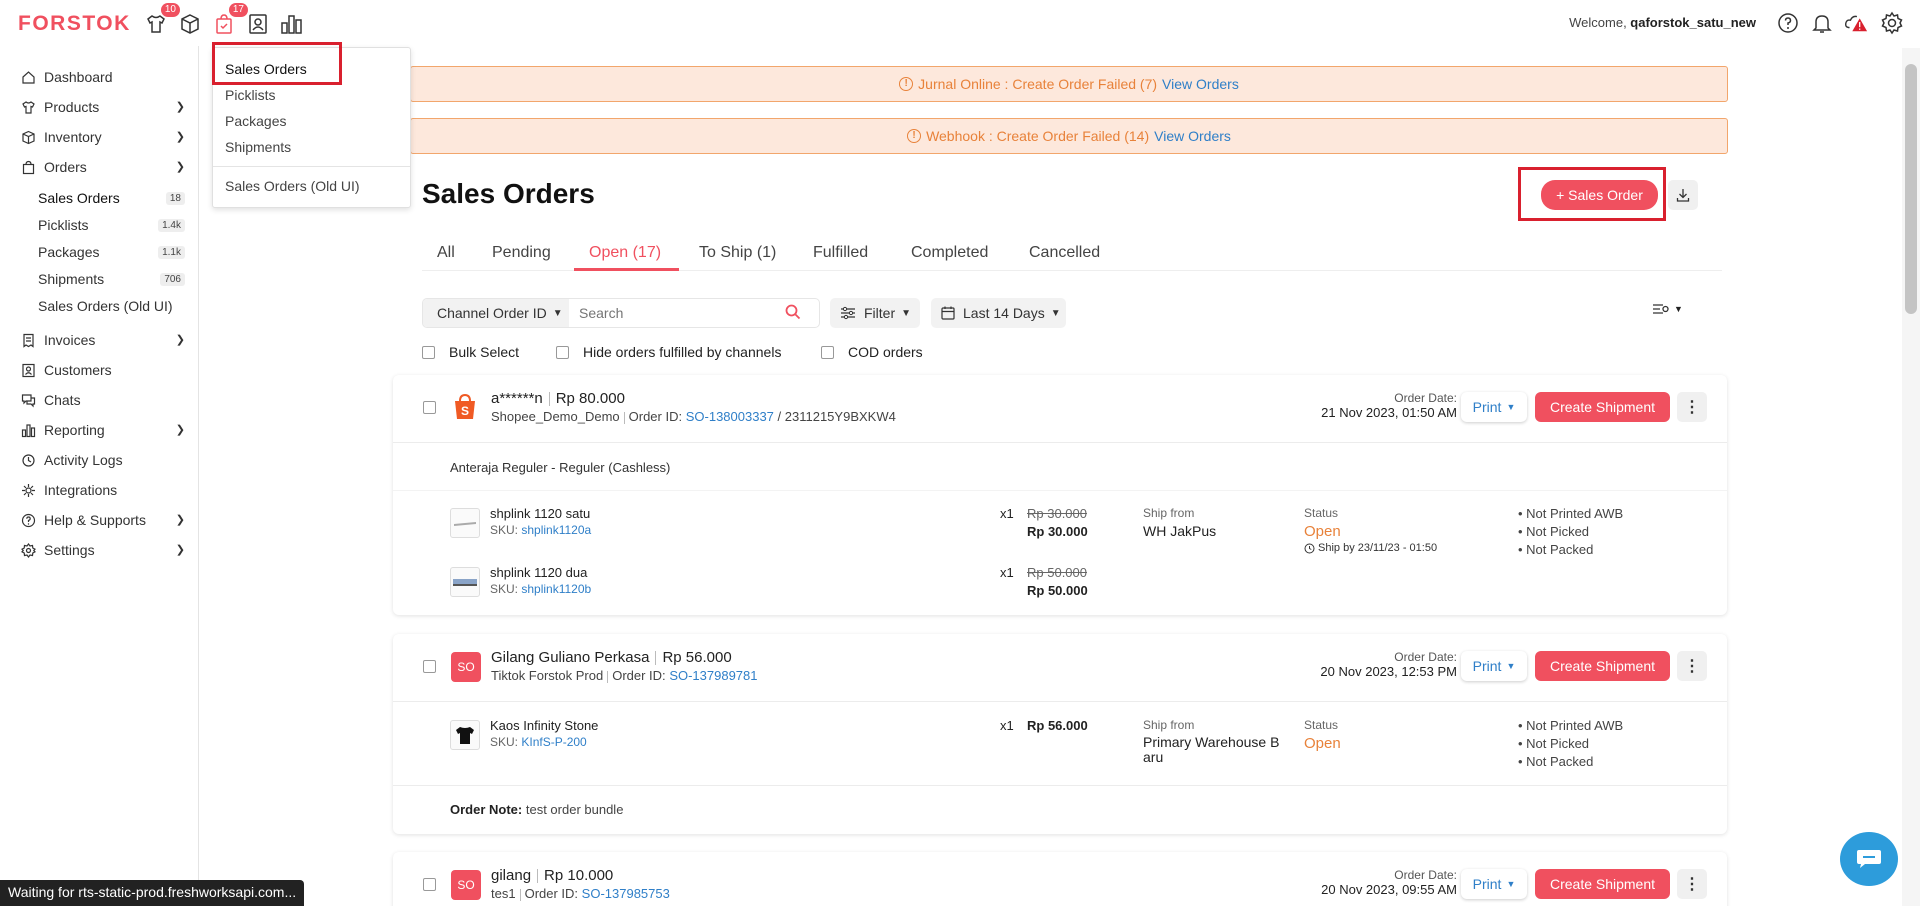 This screenshot has height=906, width=1920. I want to click on menu-item-shipments: Shipments, so click(258, 147).